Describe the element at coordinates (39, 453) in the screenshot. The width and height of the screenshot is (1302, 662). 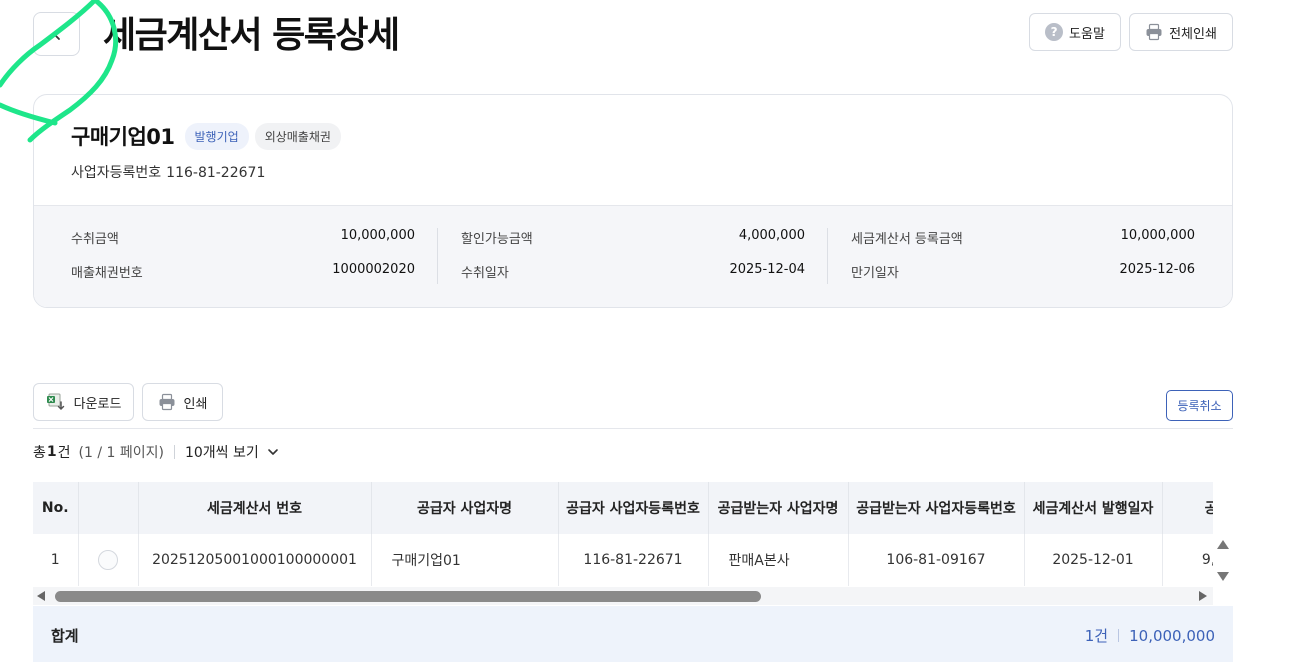
I see `total-prefix: 총` at that location.